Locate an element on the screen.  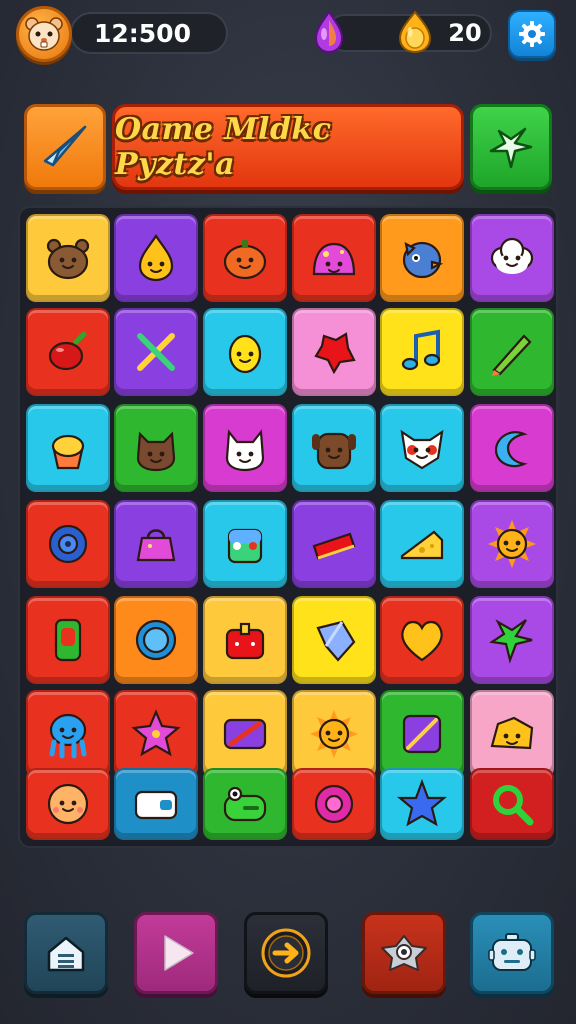
top-bar: 12:500 20 is located at coordinates (288, 35).